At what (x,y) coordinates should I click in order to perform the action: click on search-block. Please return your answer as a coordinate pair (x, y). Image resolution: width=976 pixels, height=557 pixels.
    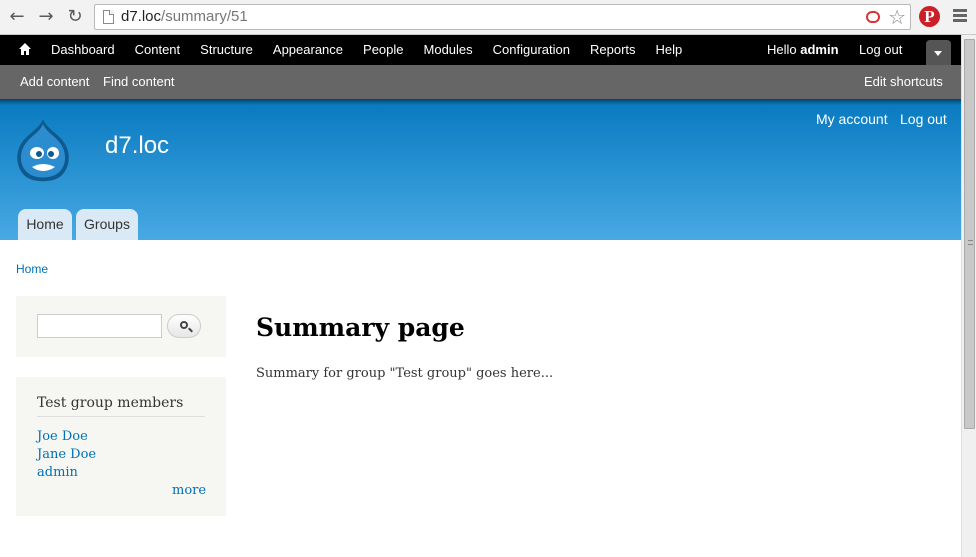
    Looking at the image, I should click on (121, 326).